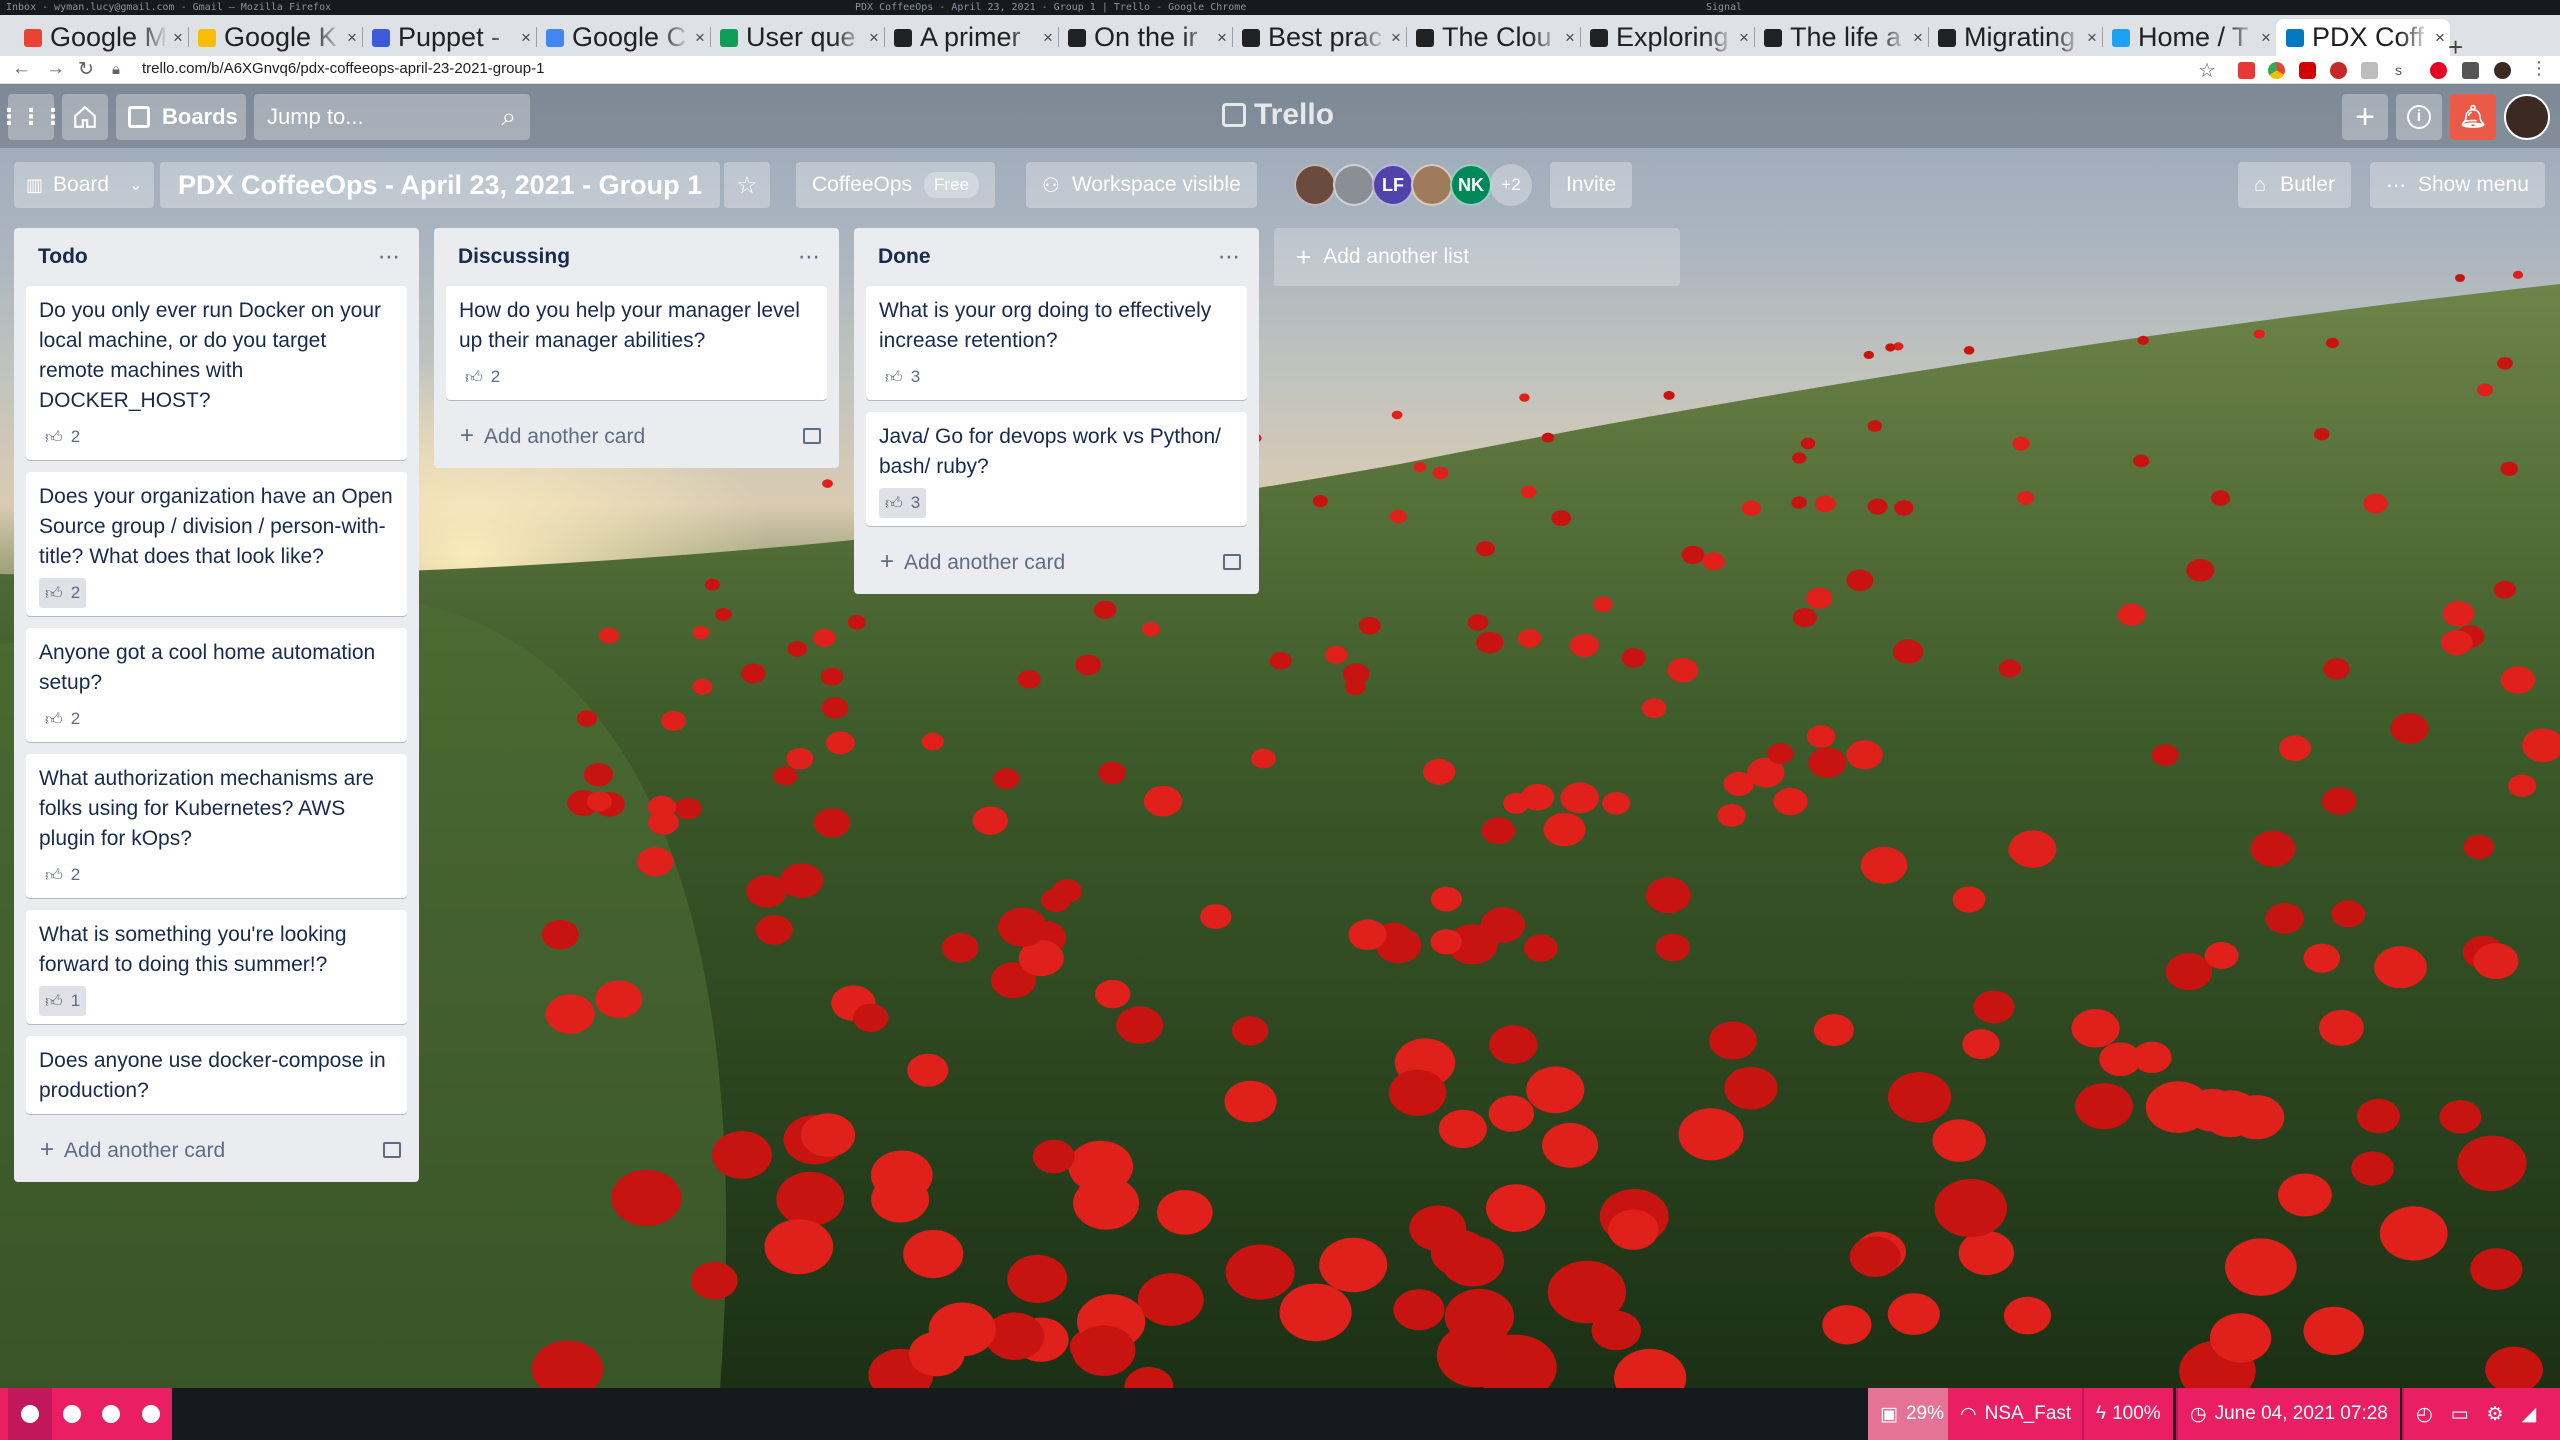  What do you see at coordinates (2424, 1414) in the screenshot?
I see `tray-clock-icon: ◴` at bounding box center [2424, 1414].